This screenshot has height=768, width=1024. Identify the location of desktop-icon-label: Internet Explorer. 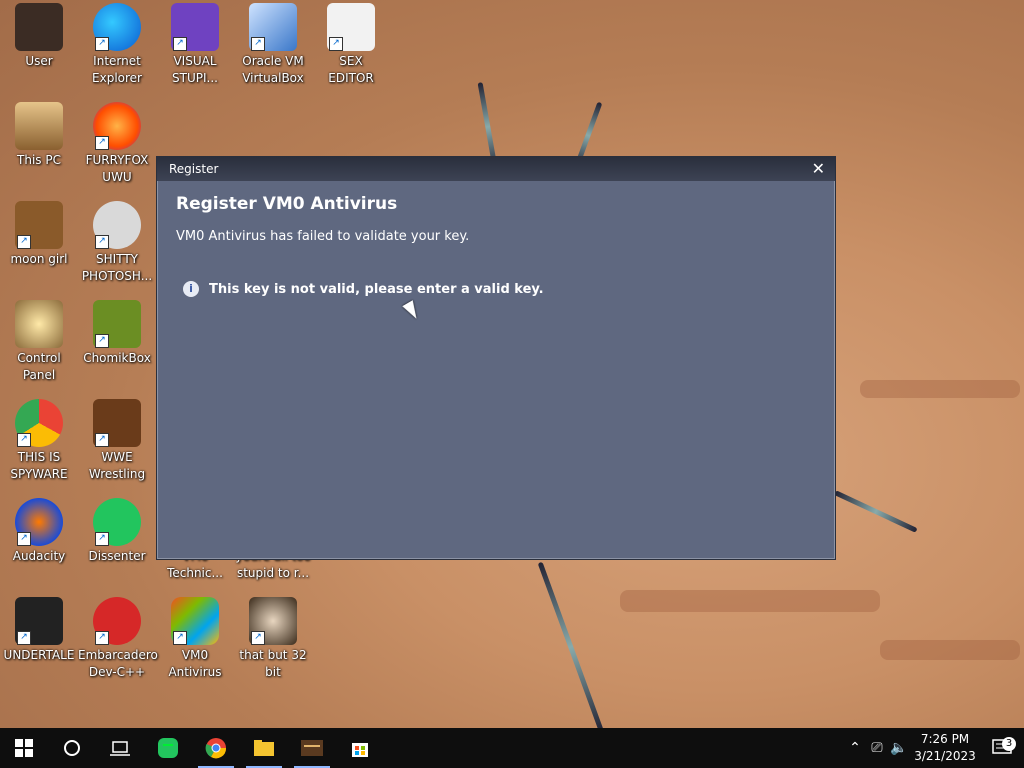
(117, 69).